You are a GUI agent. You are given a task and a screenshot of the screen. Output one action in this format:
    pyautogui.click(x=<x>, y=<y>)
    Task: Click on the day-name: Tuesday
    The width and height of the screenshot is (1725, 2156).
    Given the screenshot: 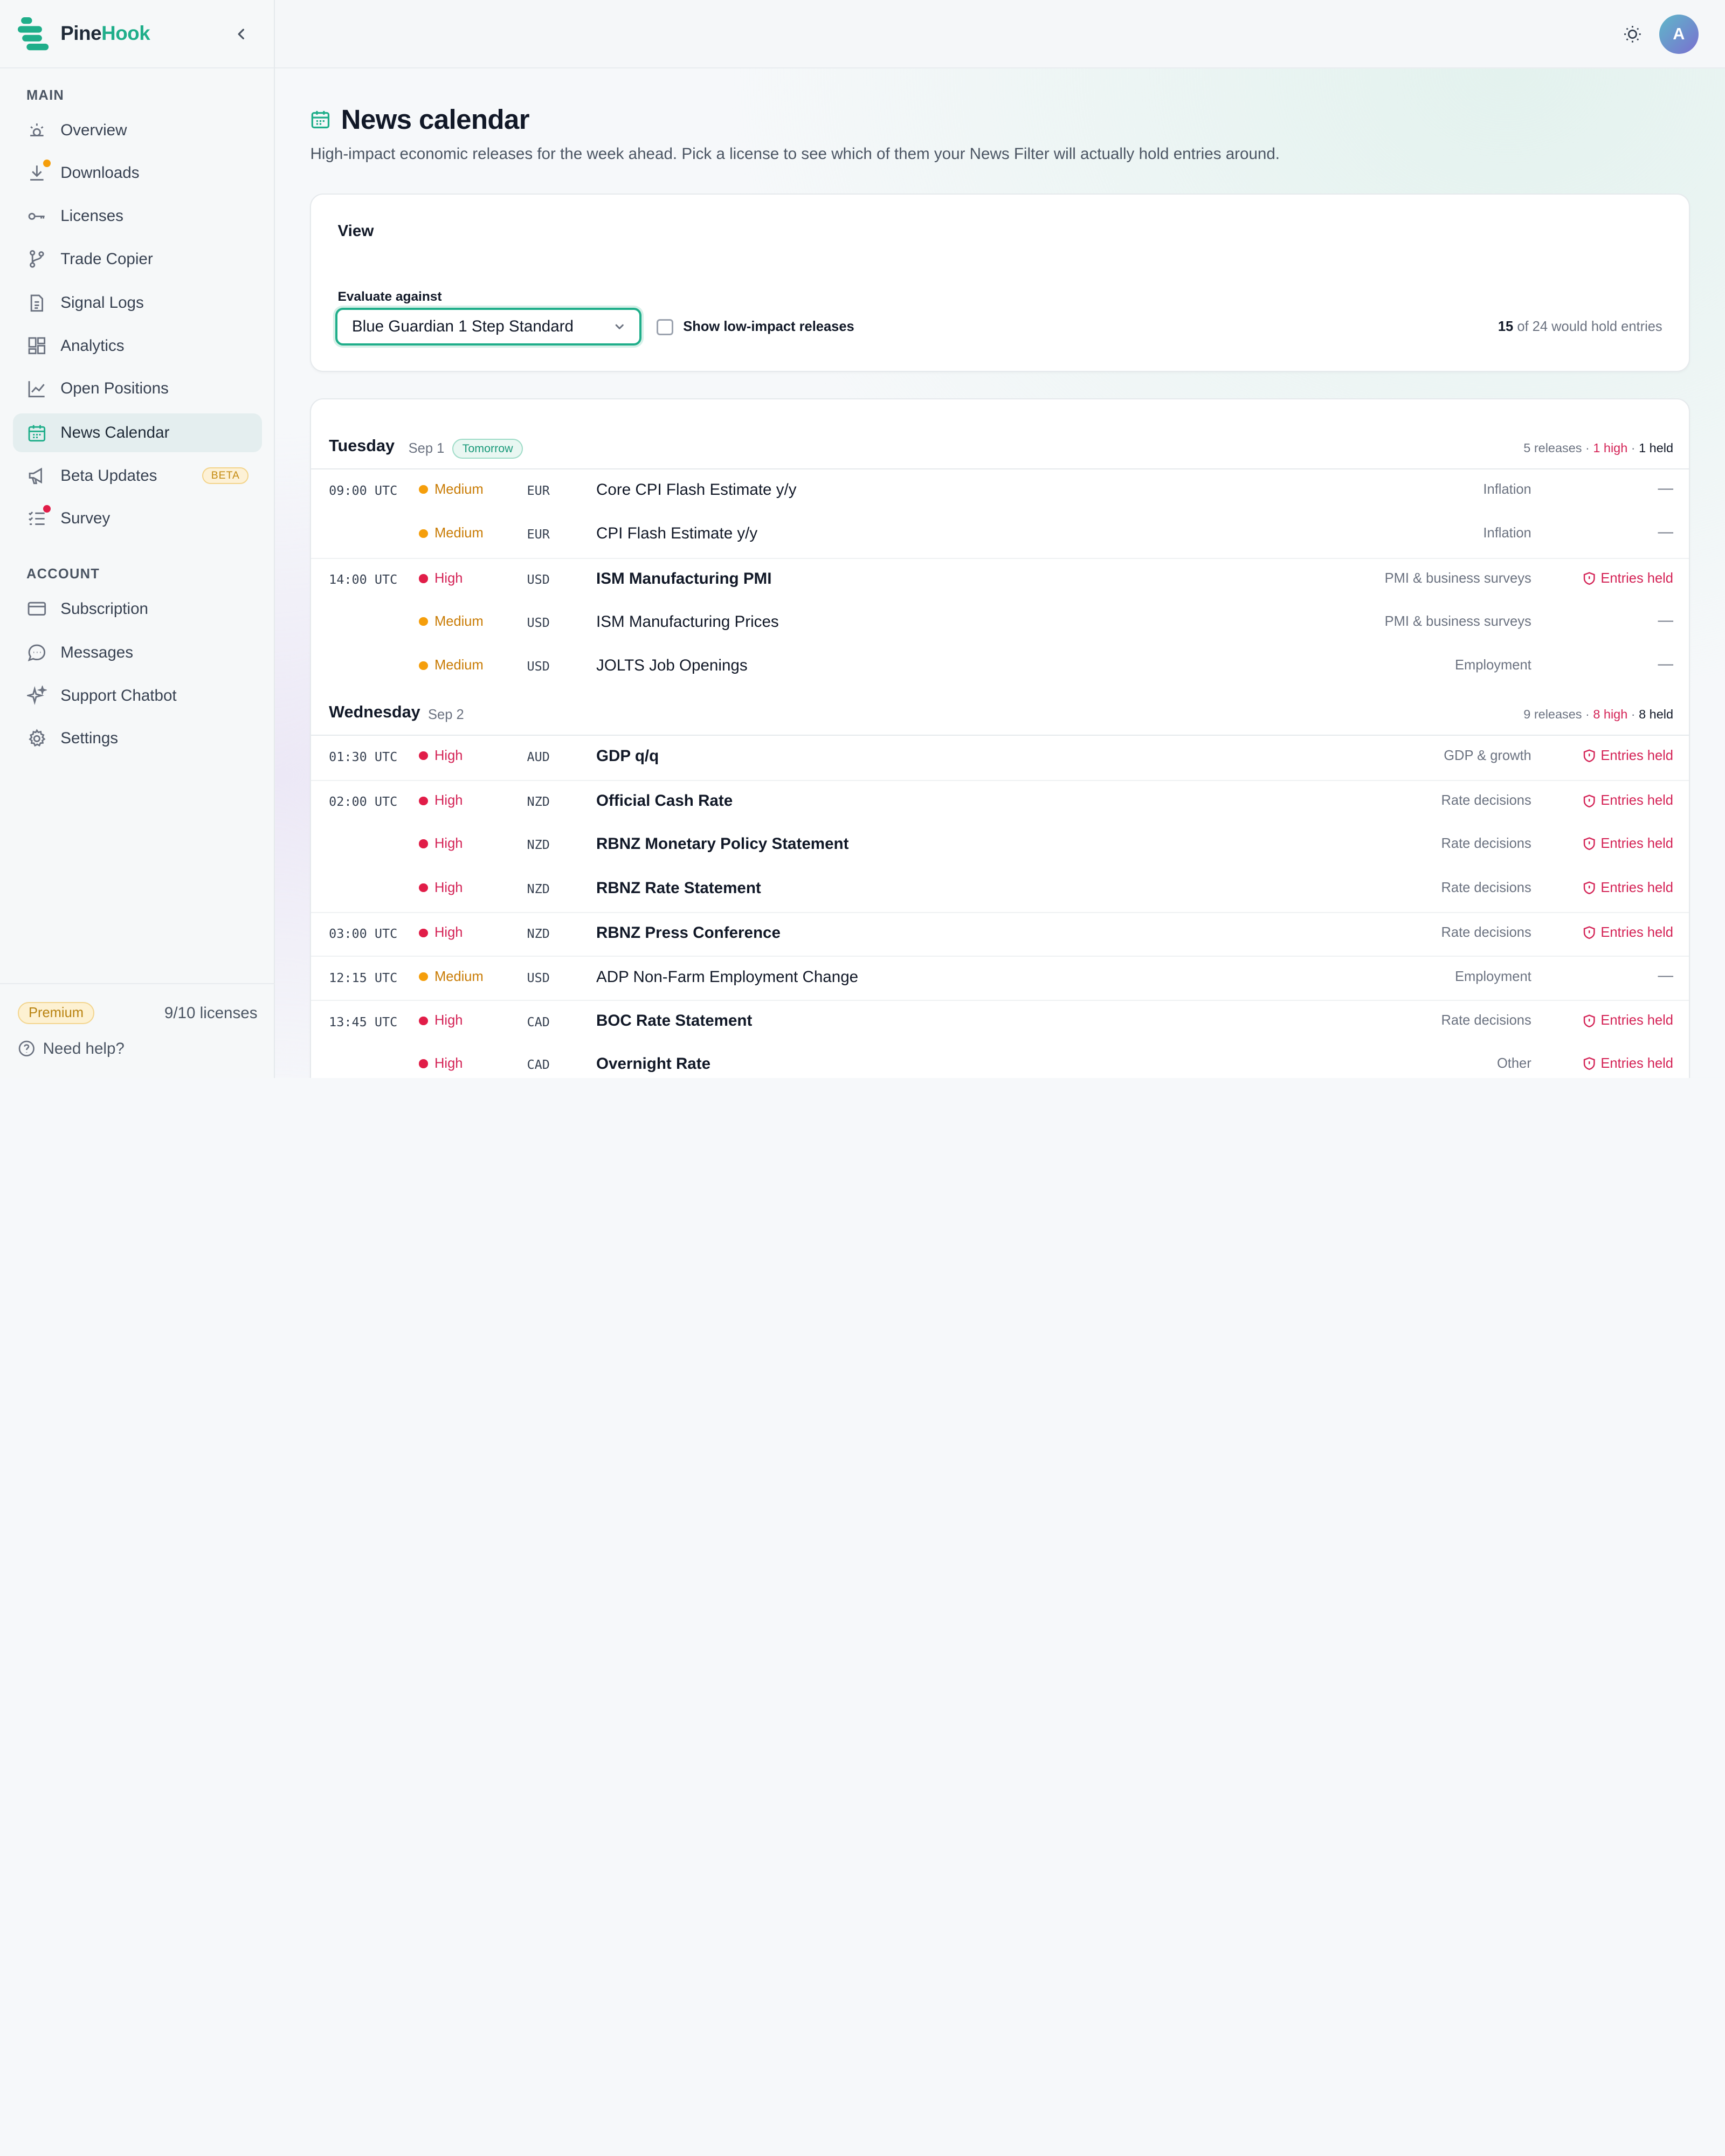 What is the action you would take?
    pyautogui.click(x=362, y=446)
    